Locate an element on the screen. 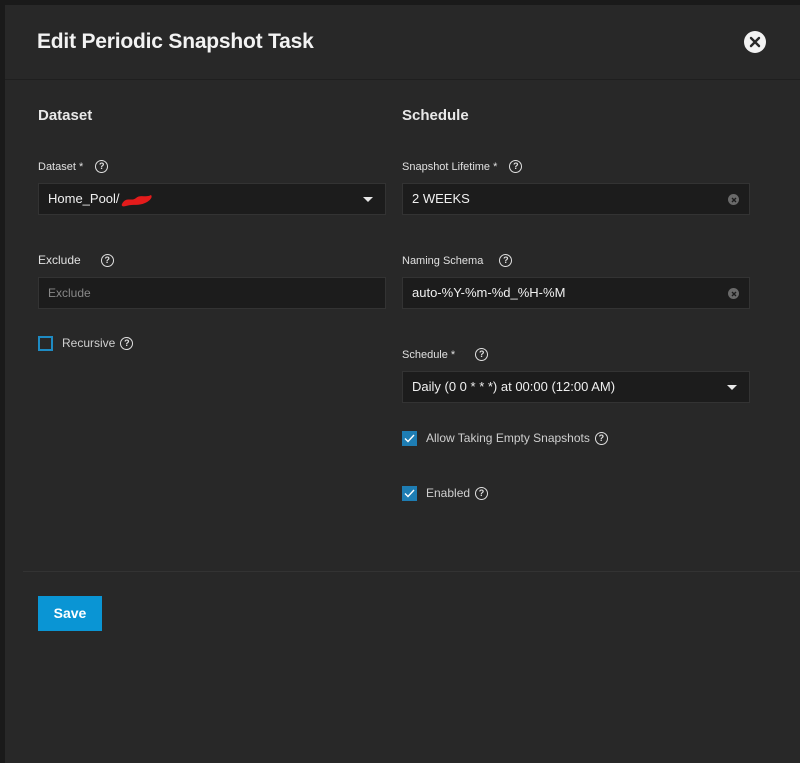 The height and width of the screenshot is (763, 800). save-button: Save is located at coordinates (70, 613).